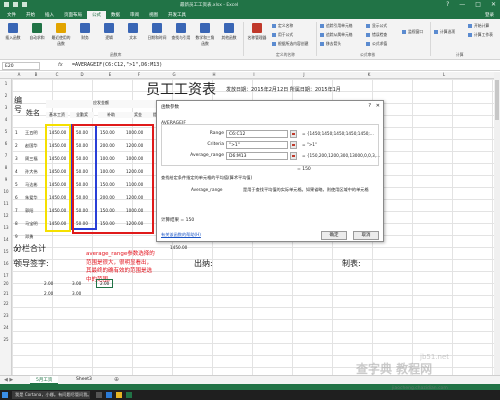 The height and width of the screenshot is (400, 500). I want to click on logical-button: 逻辑, so click(109, 32).